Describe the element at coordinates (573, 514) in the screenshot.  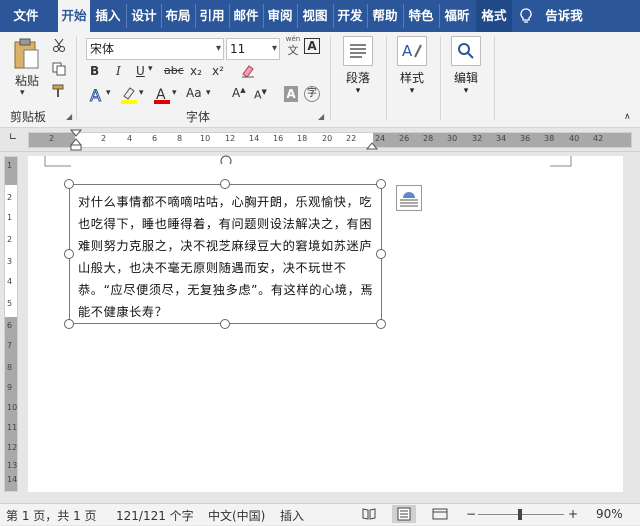
I see `zoom-in-button: +` at that location.